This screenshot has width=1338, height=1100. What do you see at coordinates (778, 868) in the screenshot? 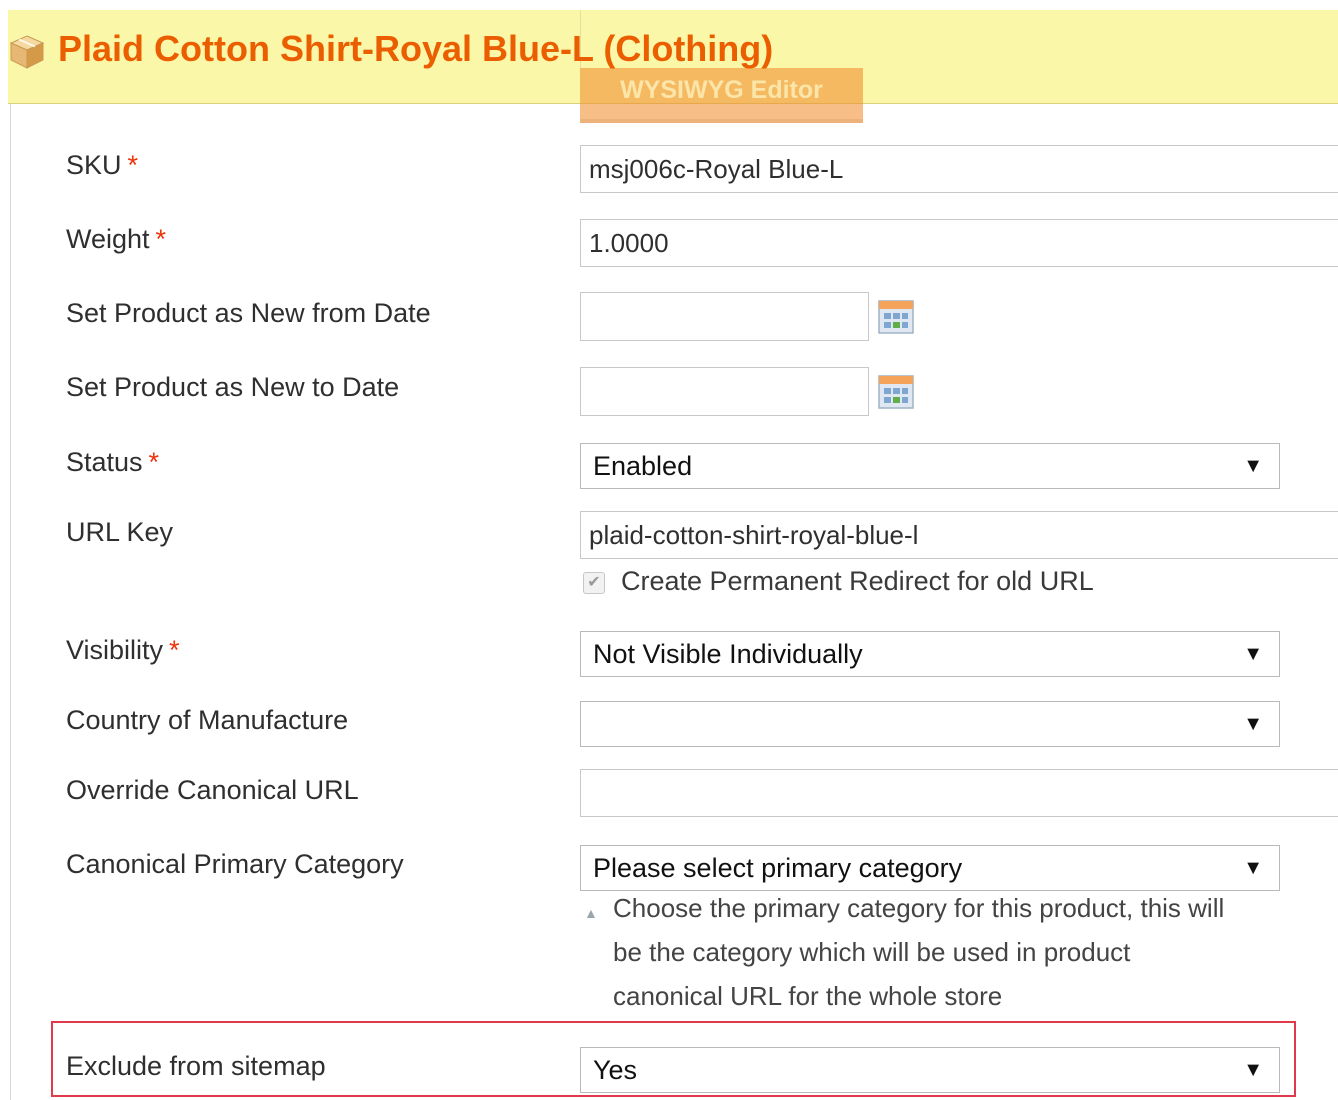
I see `primary-category-selected-value: Please select primary category` at bounding box center [778, 868].